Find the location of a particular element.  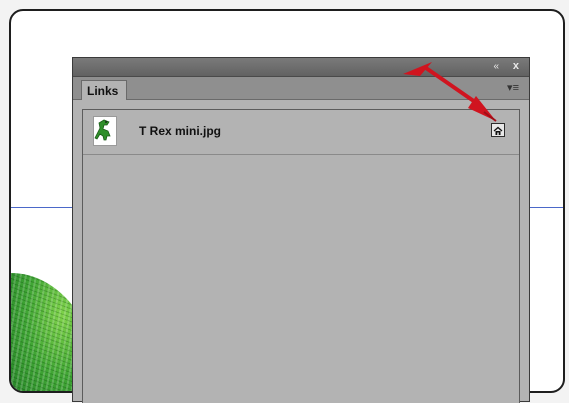

panel-titlebar: « x is located at coordinates (301, 67).